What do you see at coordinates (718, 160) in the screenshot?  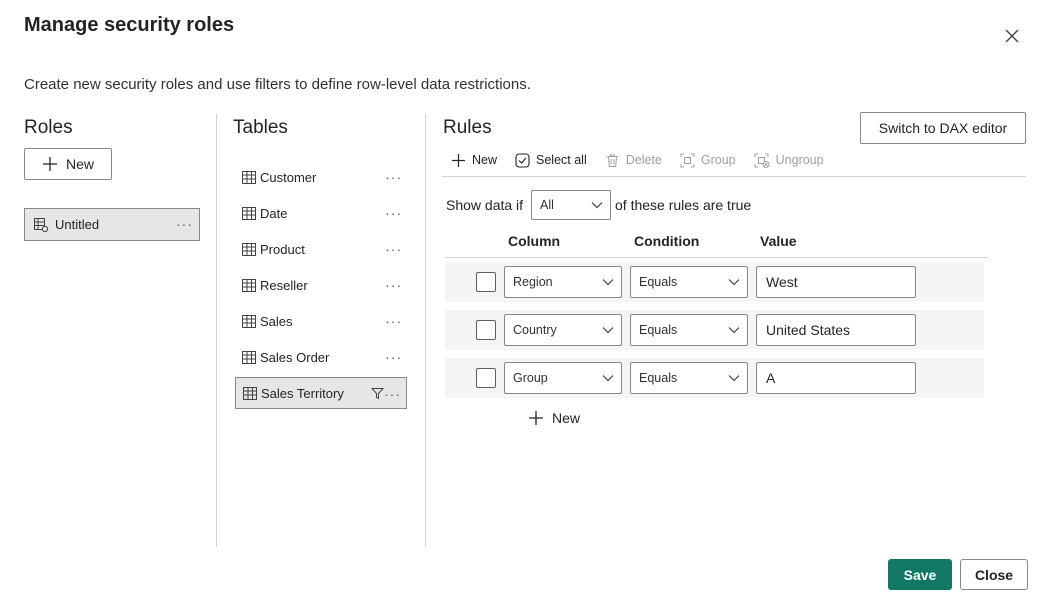 I see `group-label: Group` at bounding box center [718, 160].